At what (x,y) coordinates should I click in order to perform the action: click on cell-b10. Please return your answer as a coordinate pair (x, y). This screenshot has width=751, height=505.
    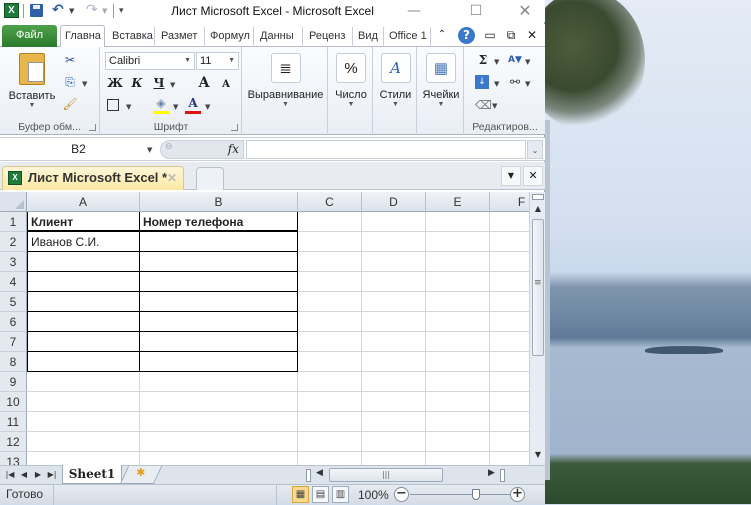
    Looking at the image, I should click on (219, 402).